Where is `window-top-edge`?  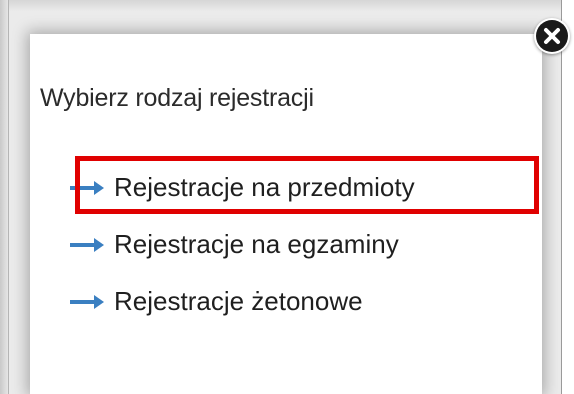
window-top-edge is located at coordinates (287, 6).